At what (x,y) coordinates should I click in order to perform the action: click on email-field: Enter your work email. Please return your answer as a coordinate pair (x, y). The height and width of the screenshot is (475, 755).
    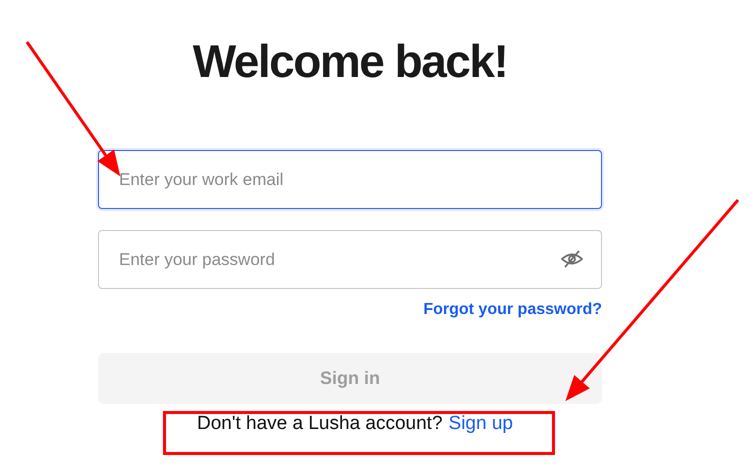
    Looking at the image, I should click on (350, 179).